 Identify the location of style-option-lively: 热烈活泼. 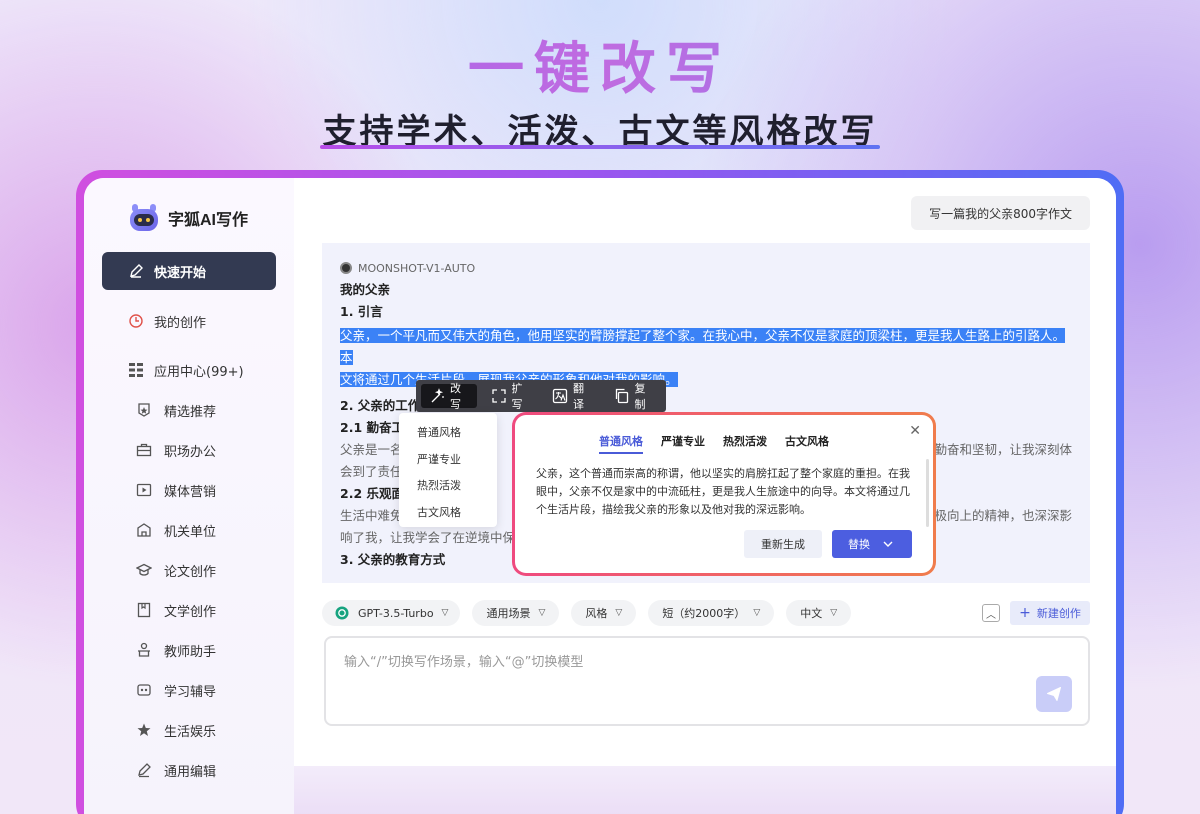
(448, 485).